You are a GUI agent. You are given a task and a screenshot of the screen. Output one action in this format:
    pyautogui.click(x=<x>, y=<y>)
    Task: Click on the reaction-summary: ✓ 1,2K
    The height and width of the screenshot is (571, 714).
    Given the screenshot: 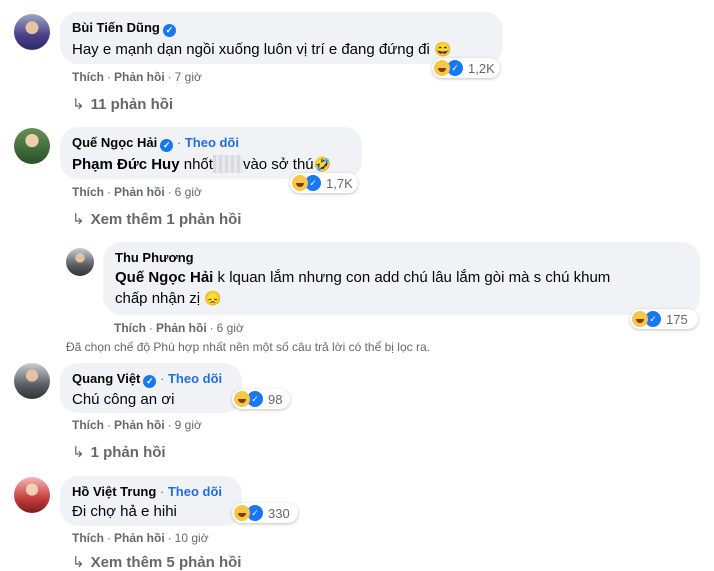 What is the action you would take?
    pyautogui.click(x=466, y=68)
    